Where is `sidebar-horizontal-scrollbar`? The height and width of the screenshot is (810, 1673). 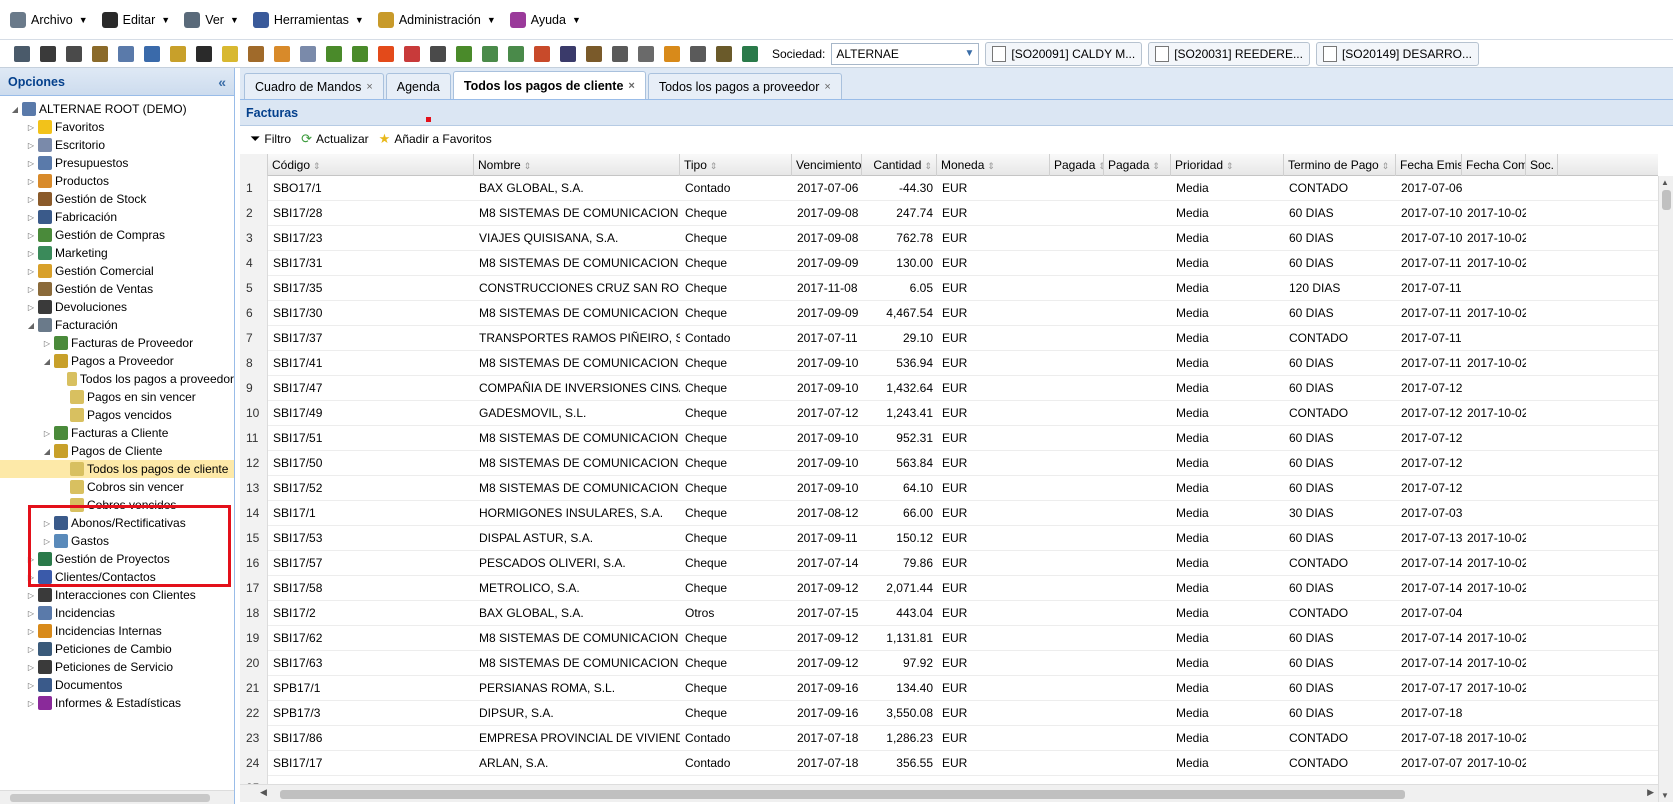
sidebar-horizontal-scrollbar is located at coordinates (117, 797).